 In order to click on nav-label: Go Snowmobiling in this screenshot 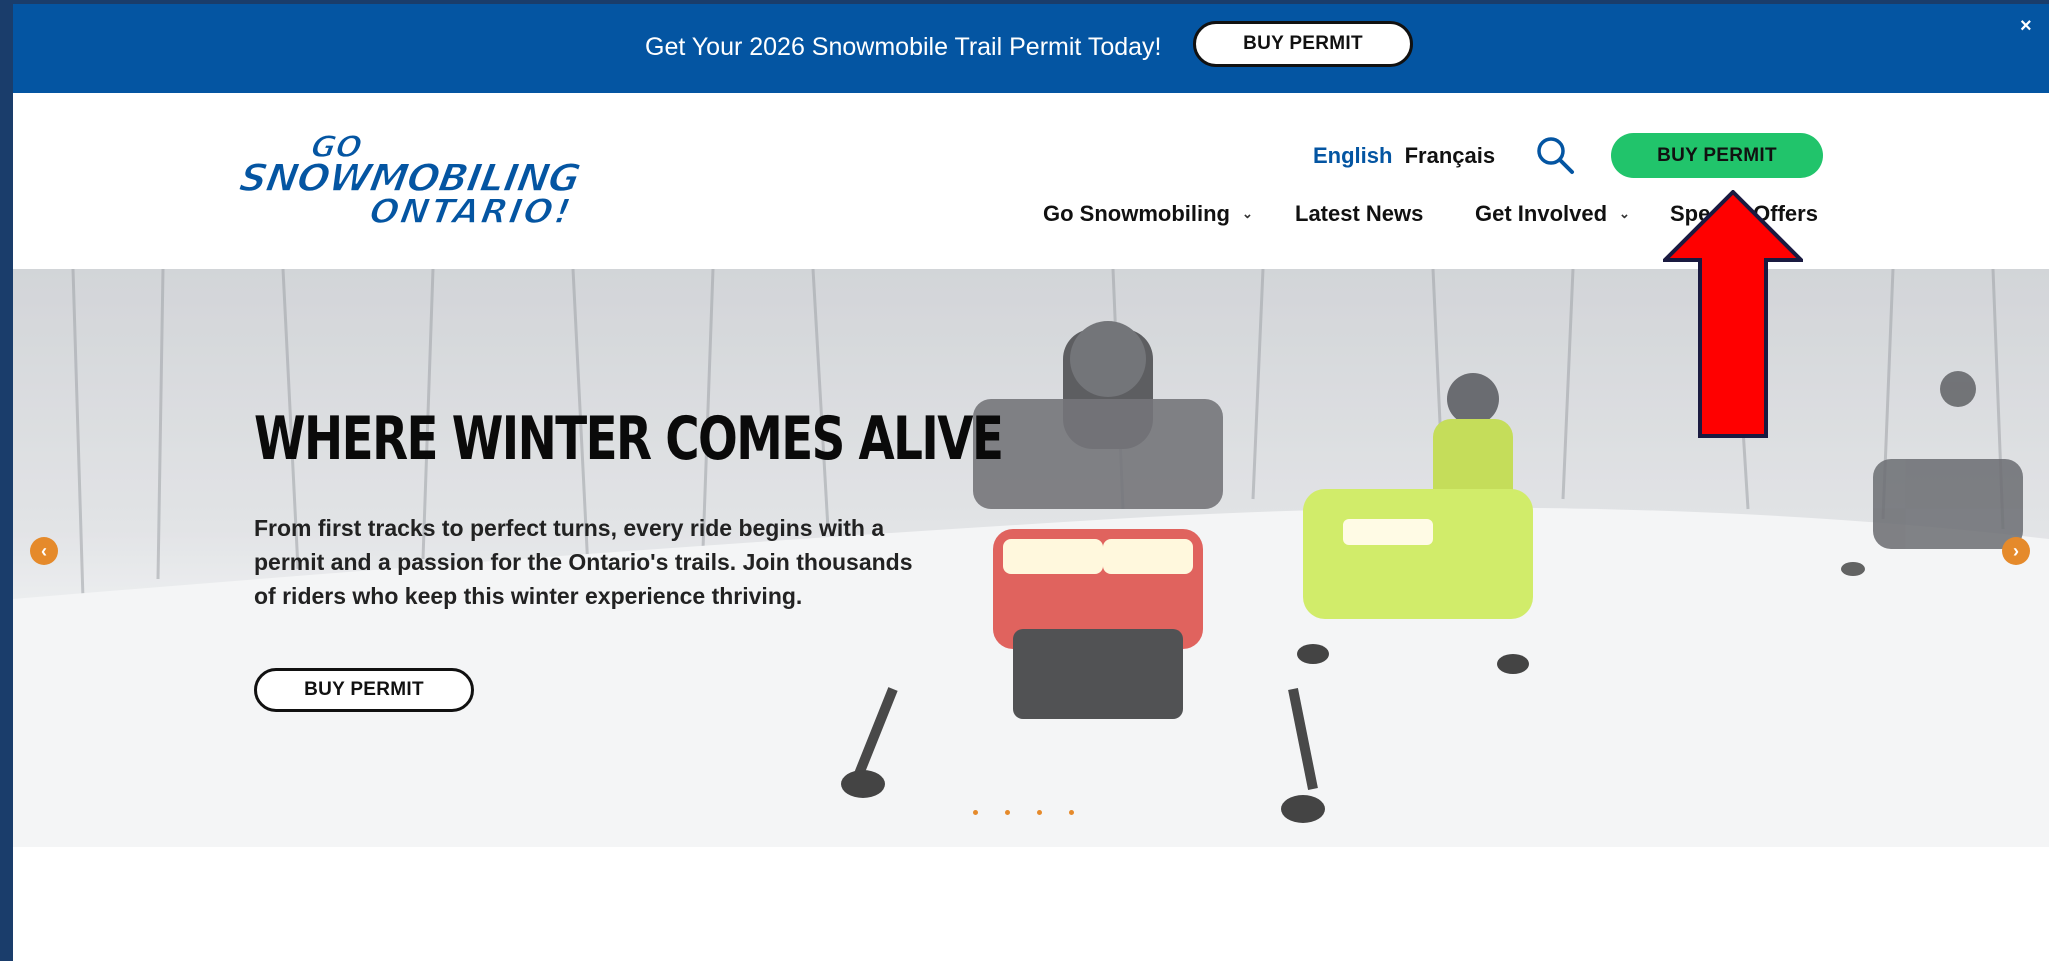, I will do `click(1136, 213)`.